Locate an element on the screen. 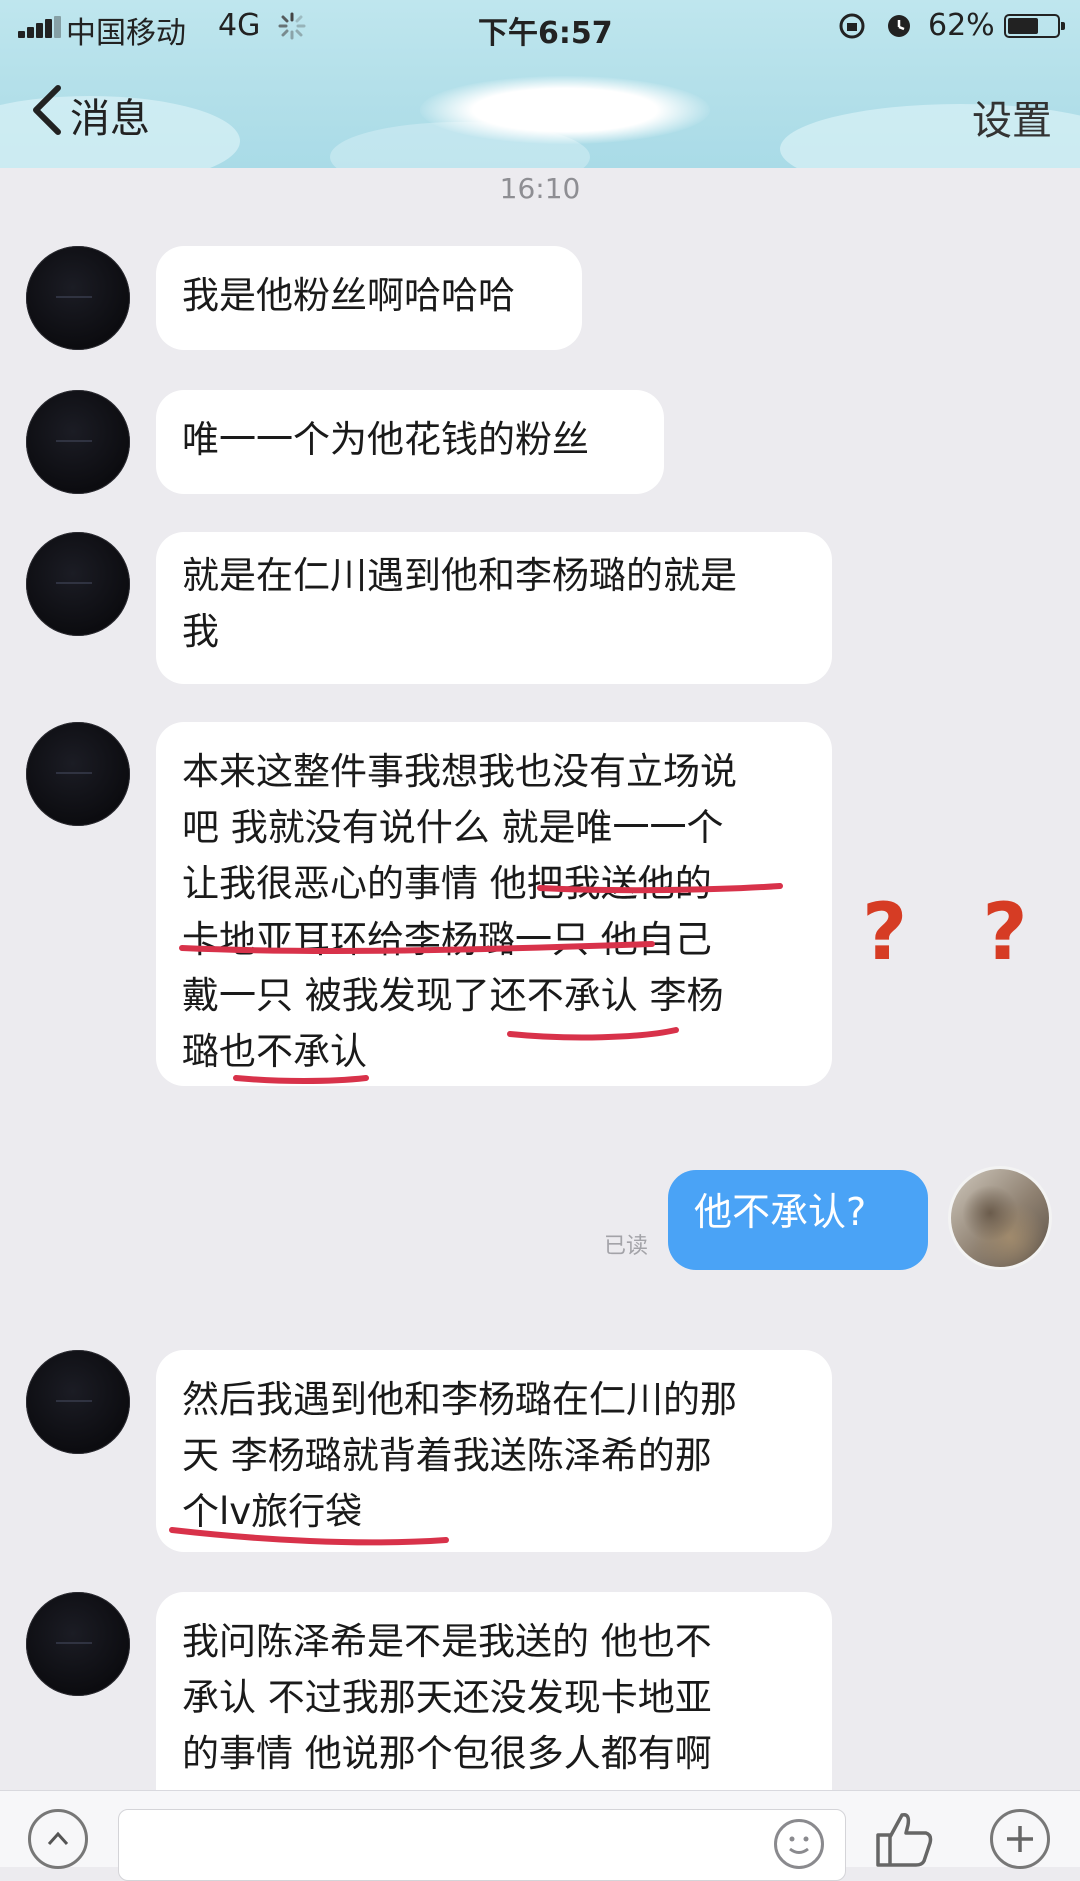  signal-strength-icon is located at coordinates (40, 27).